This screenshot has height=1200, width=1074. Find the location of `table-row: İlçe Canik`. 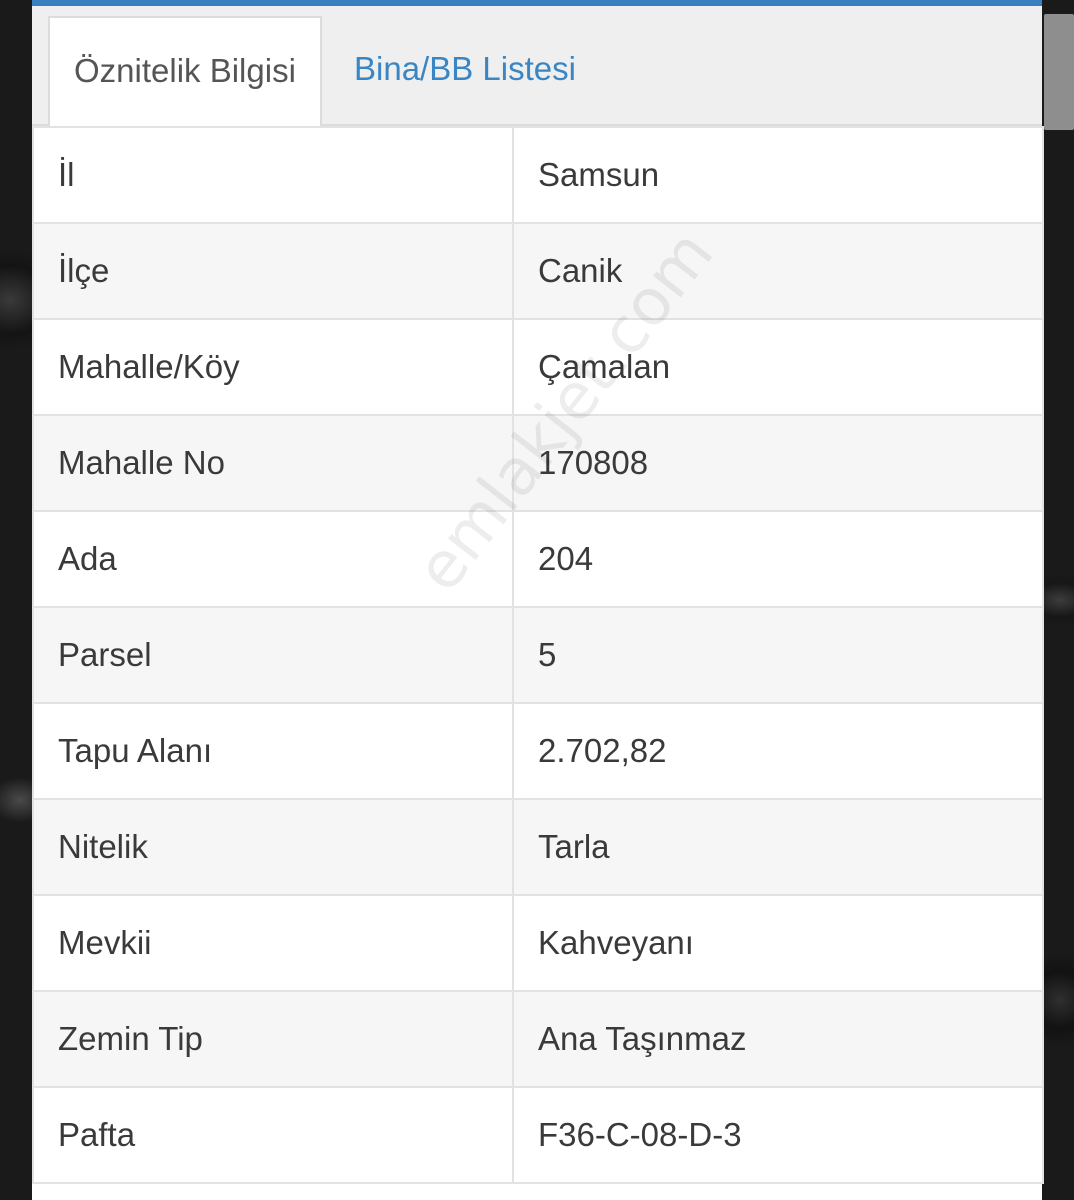

table-row: İlçe Canik is located at coordinates (538, 271).